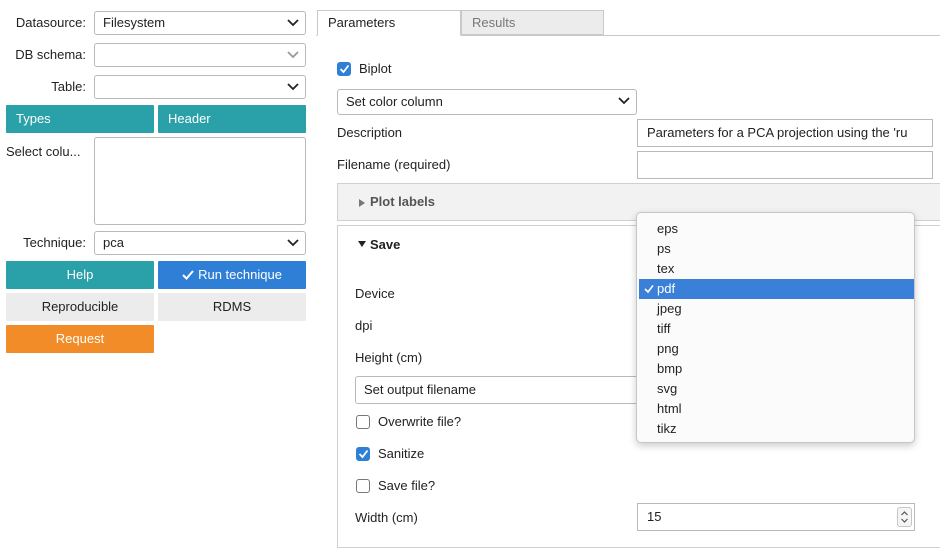 The width and height of the screenshot is (940, 554). What do you see at coordinates (401, 453) in the screenshot?
I see `sanitize-label: Sanitize` at bounding box center [401, 453].